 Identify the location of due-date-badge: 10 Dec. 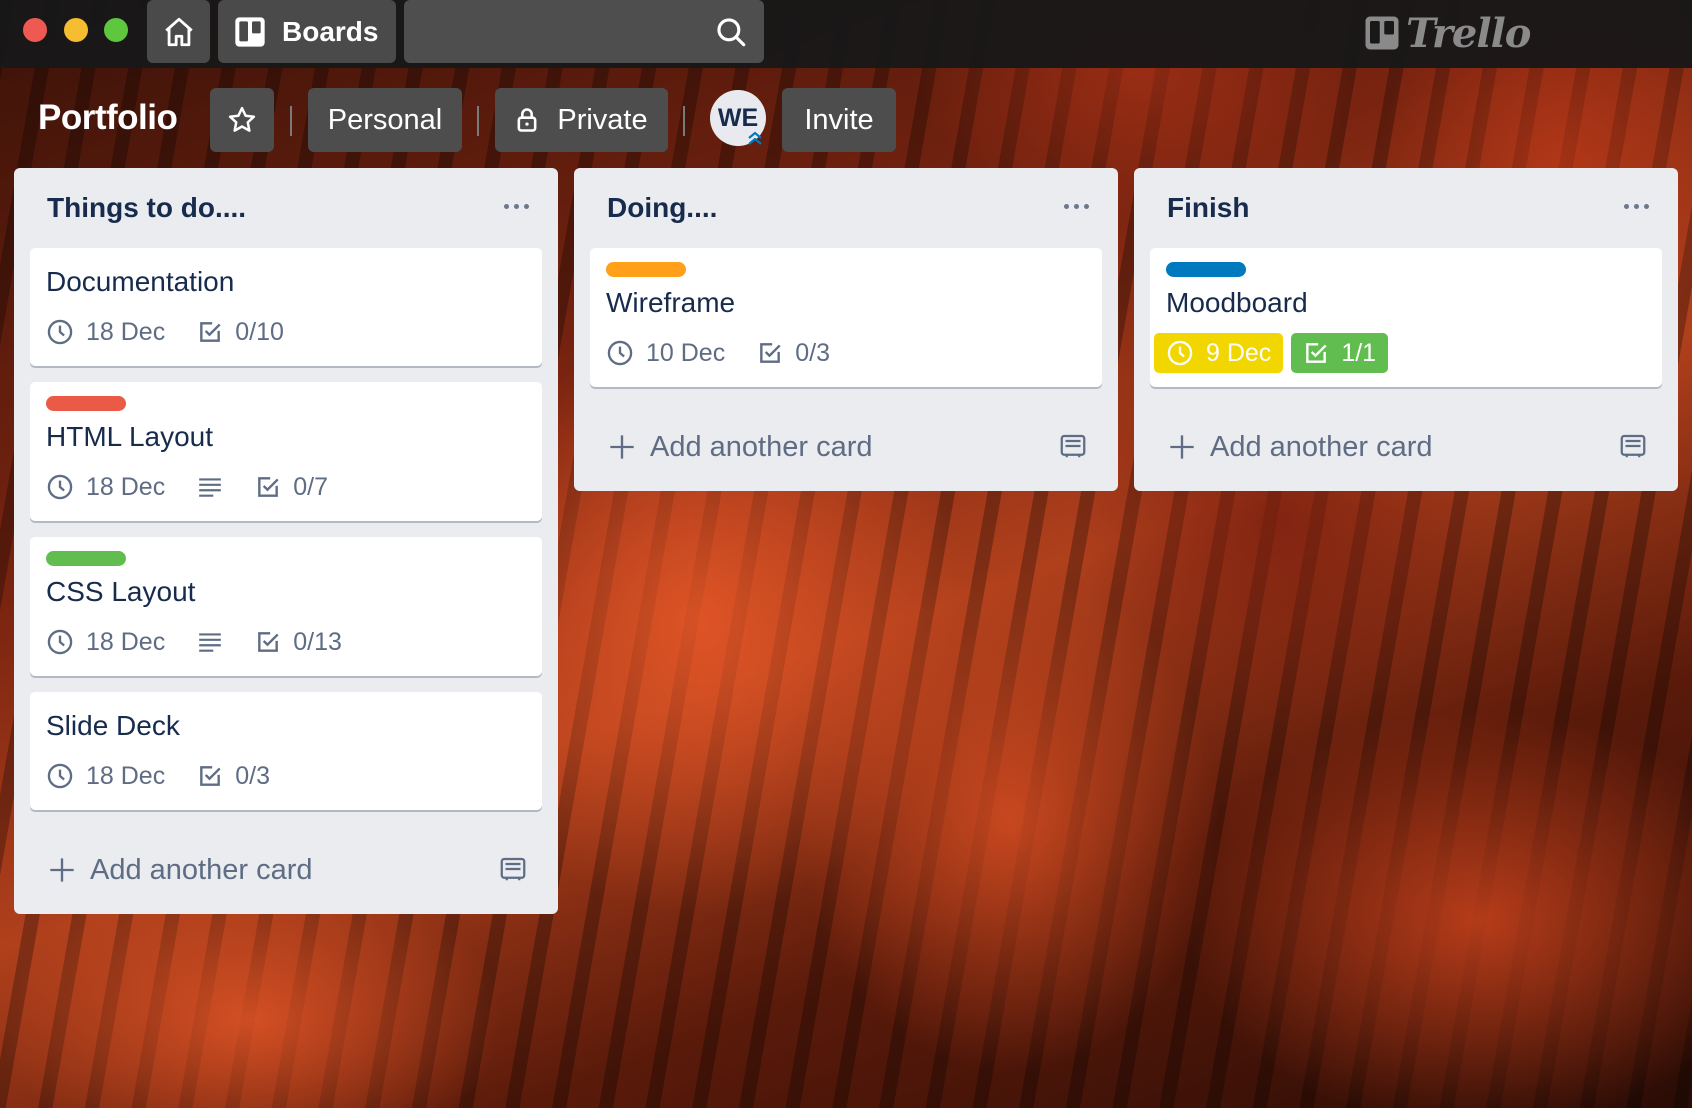
(665, 353).